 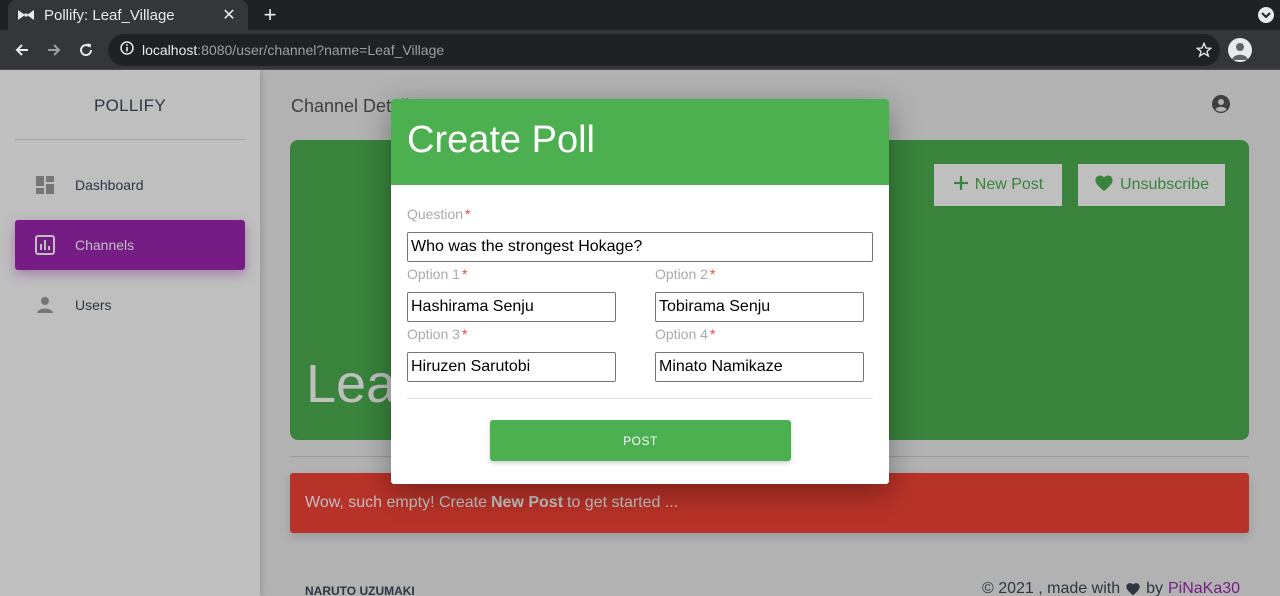 What do you see at coordinates (433, 334) in the screenshot?
I see `option-3-label-text: Option 3` at bounding box center [433, 334].